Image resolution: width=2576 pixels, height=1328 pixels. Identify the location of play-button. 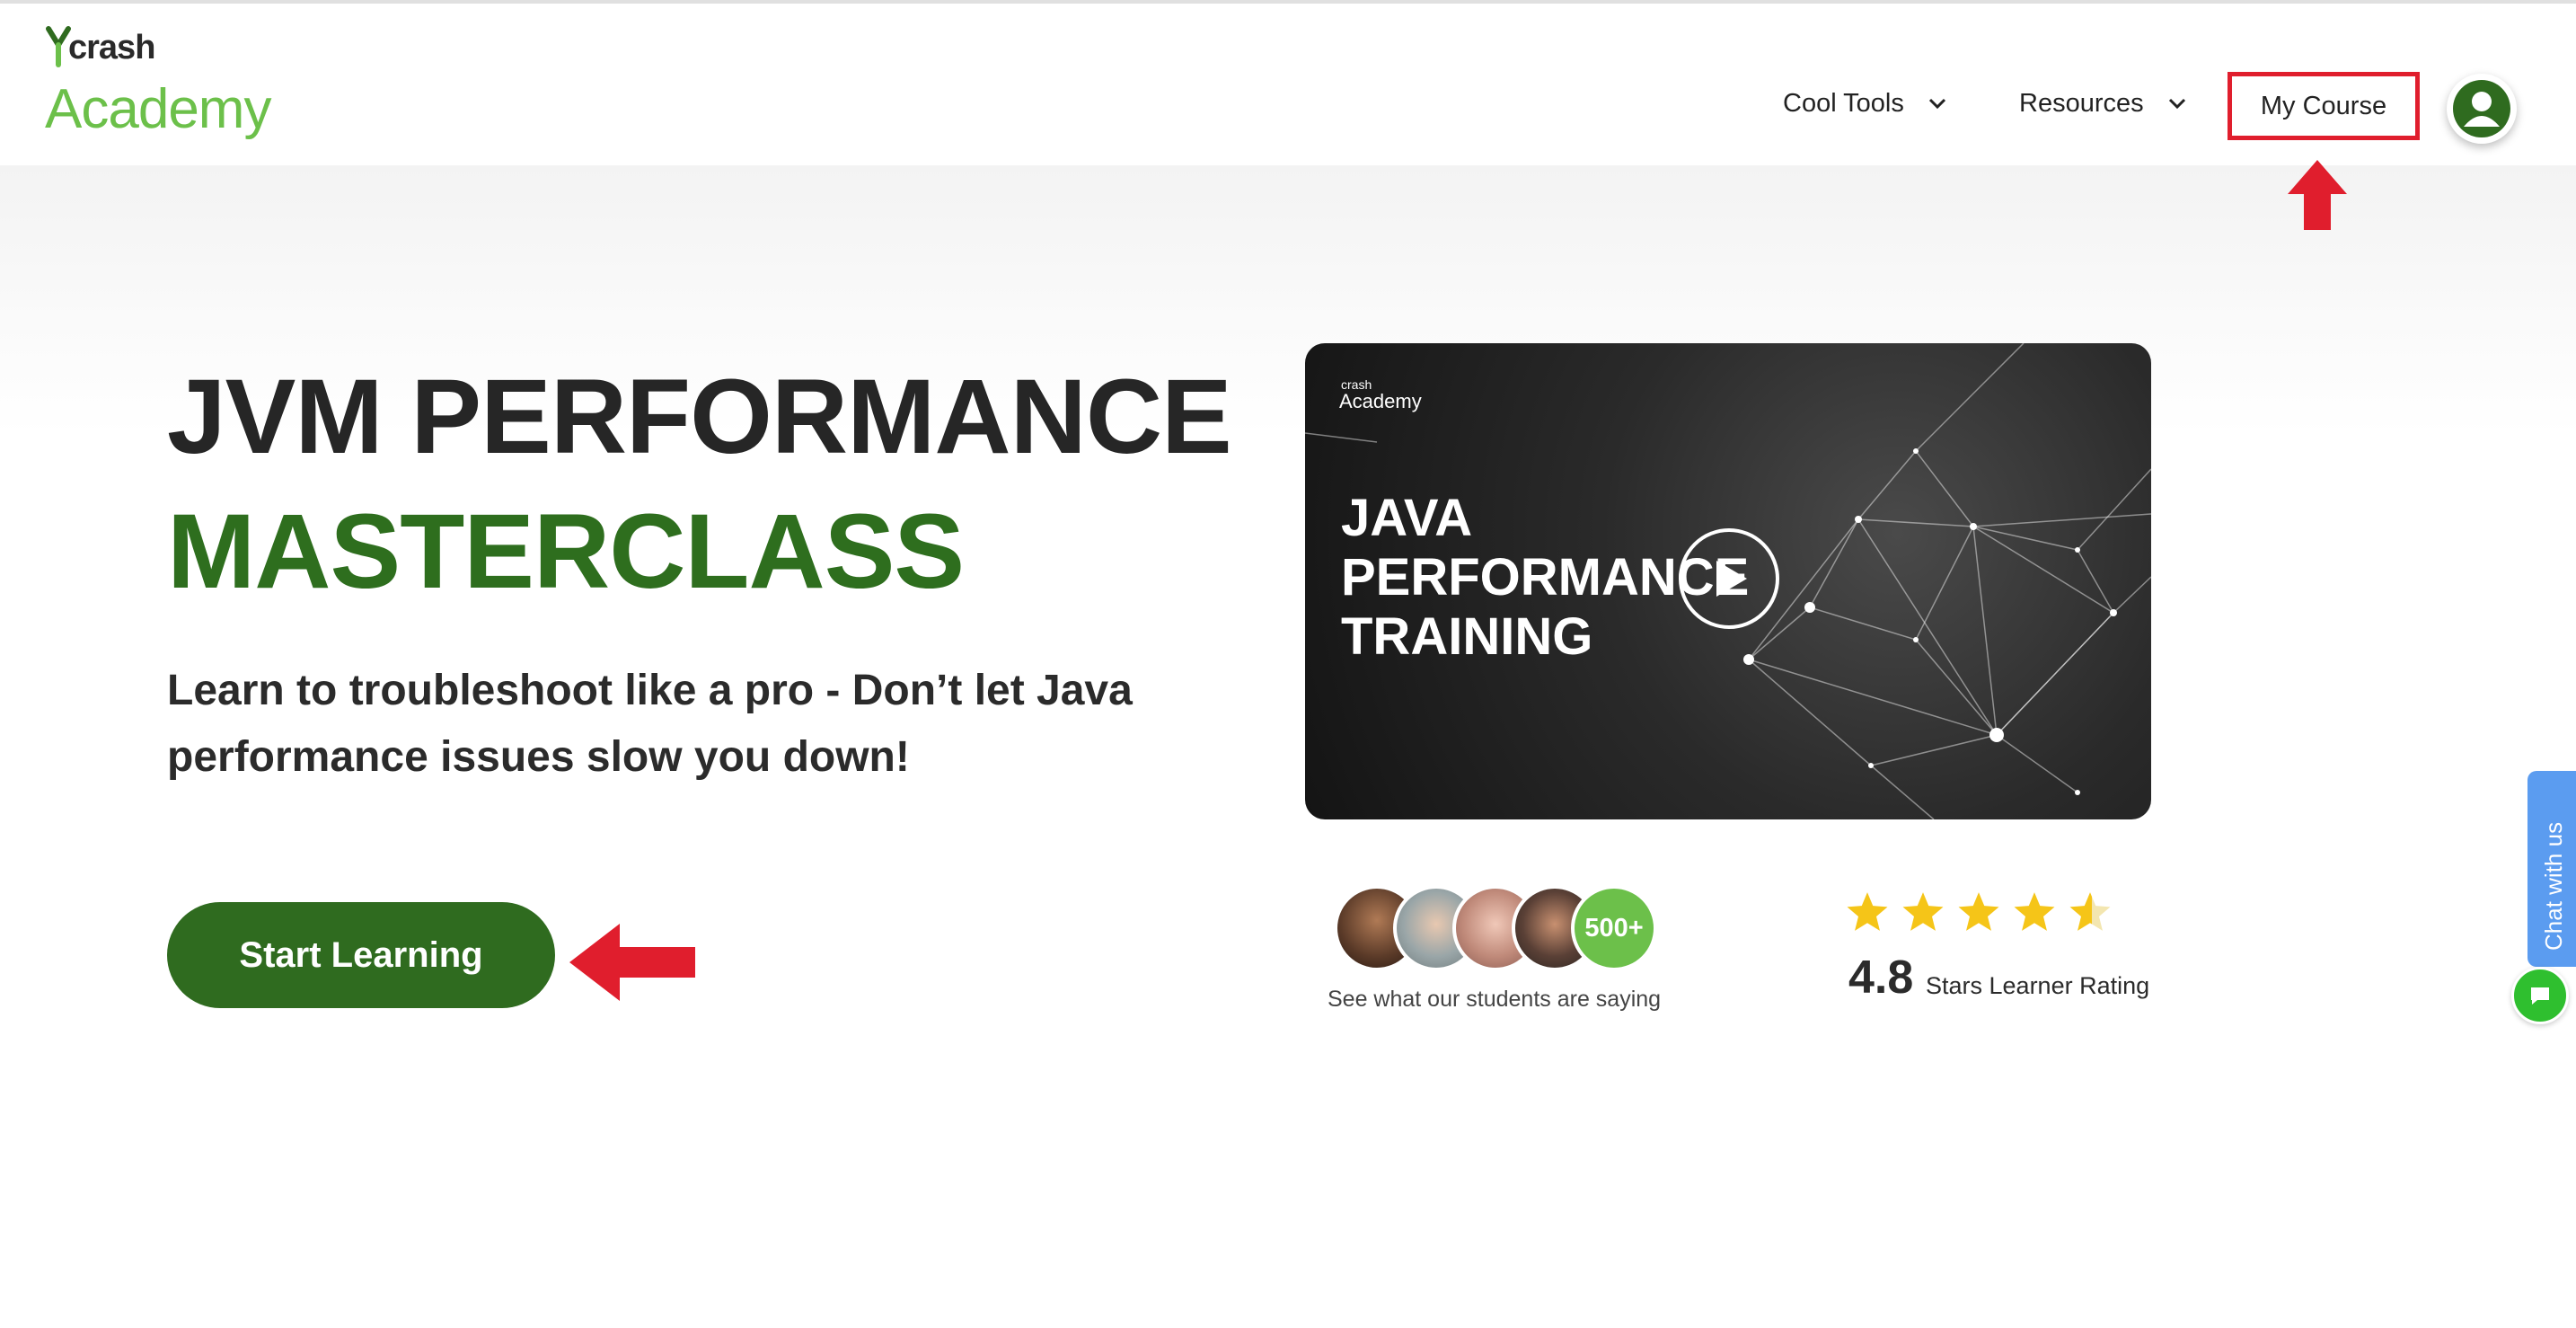
(1729, 578).